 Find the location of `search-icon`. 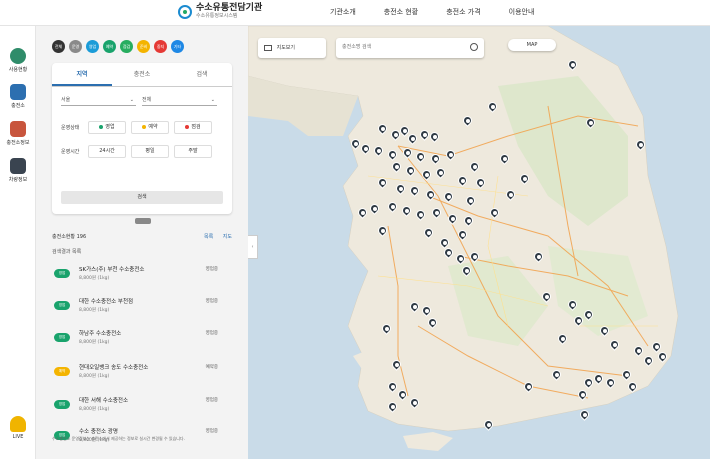

search-icon is located at coordinates (474, 47).